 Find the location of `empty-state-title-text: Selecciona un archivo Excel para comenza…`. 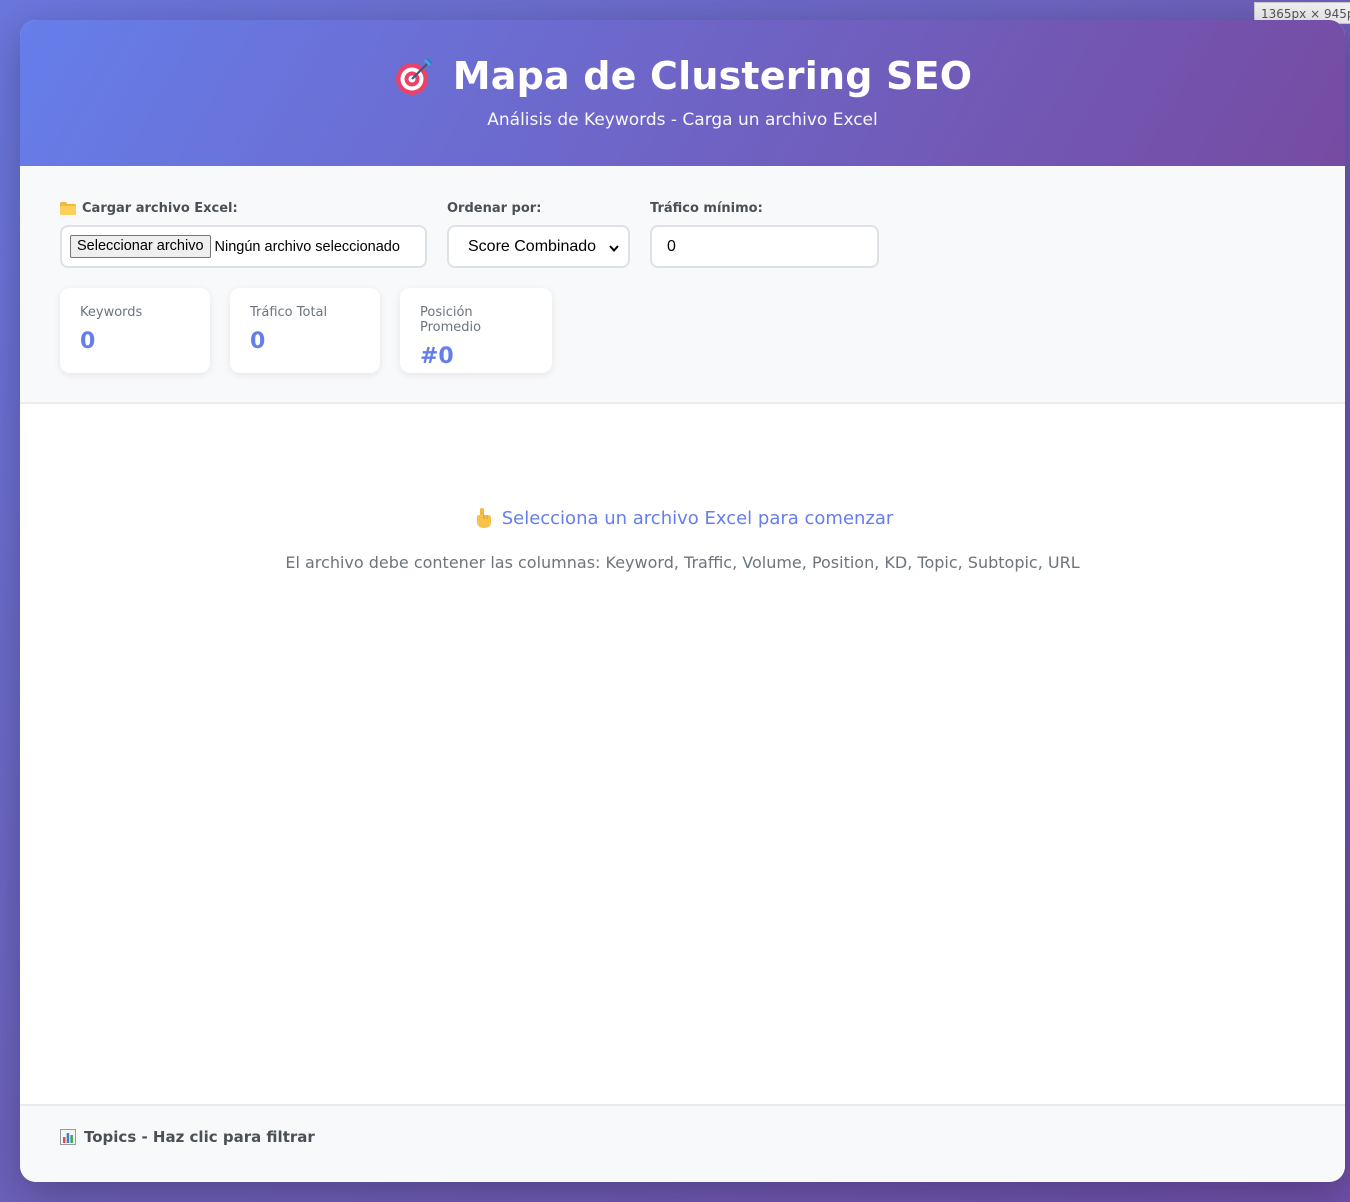

empty-state-title-text: Selecciona un archivo Excel para comenza… is located at coordinates (697, 518).